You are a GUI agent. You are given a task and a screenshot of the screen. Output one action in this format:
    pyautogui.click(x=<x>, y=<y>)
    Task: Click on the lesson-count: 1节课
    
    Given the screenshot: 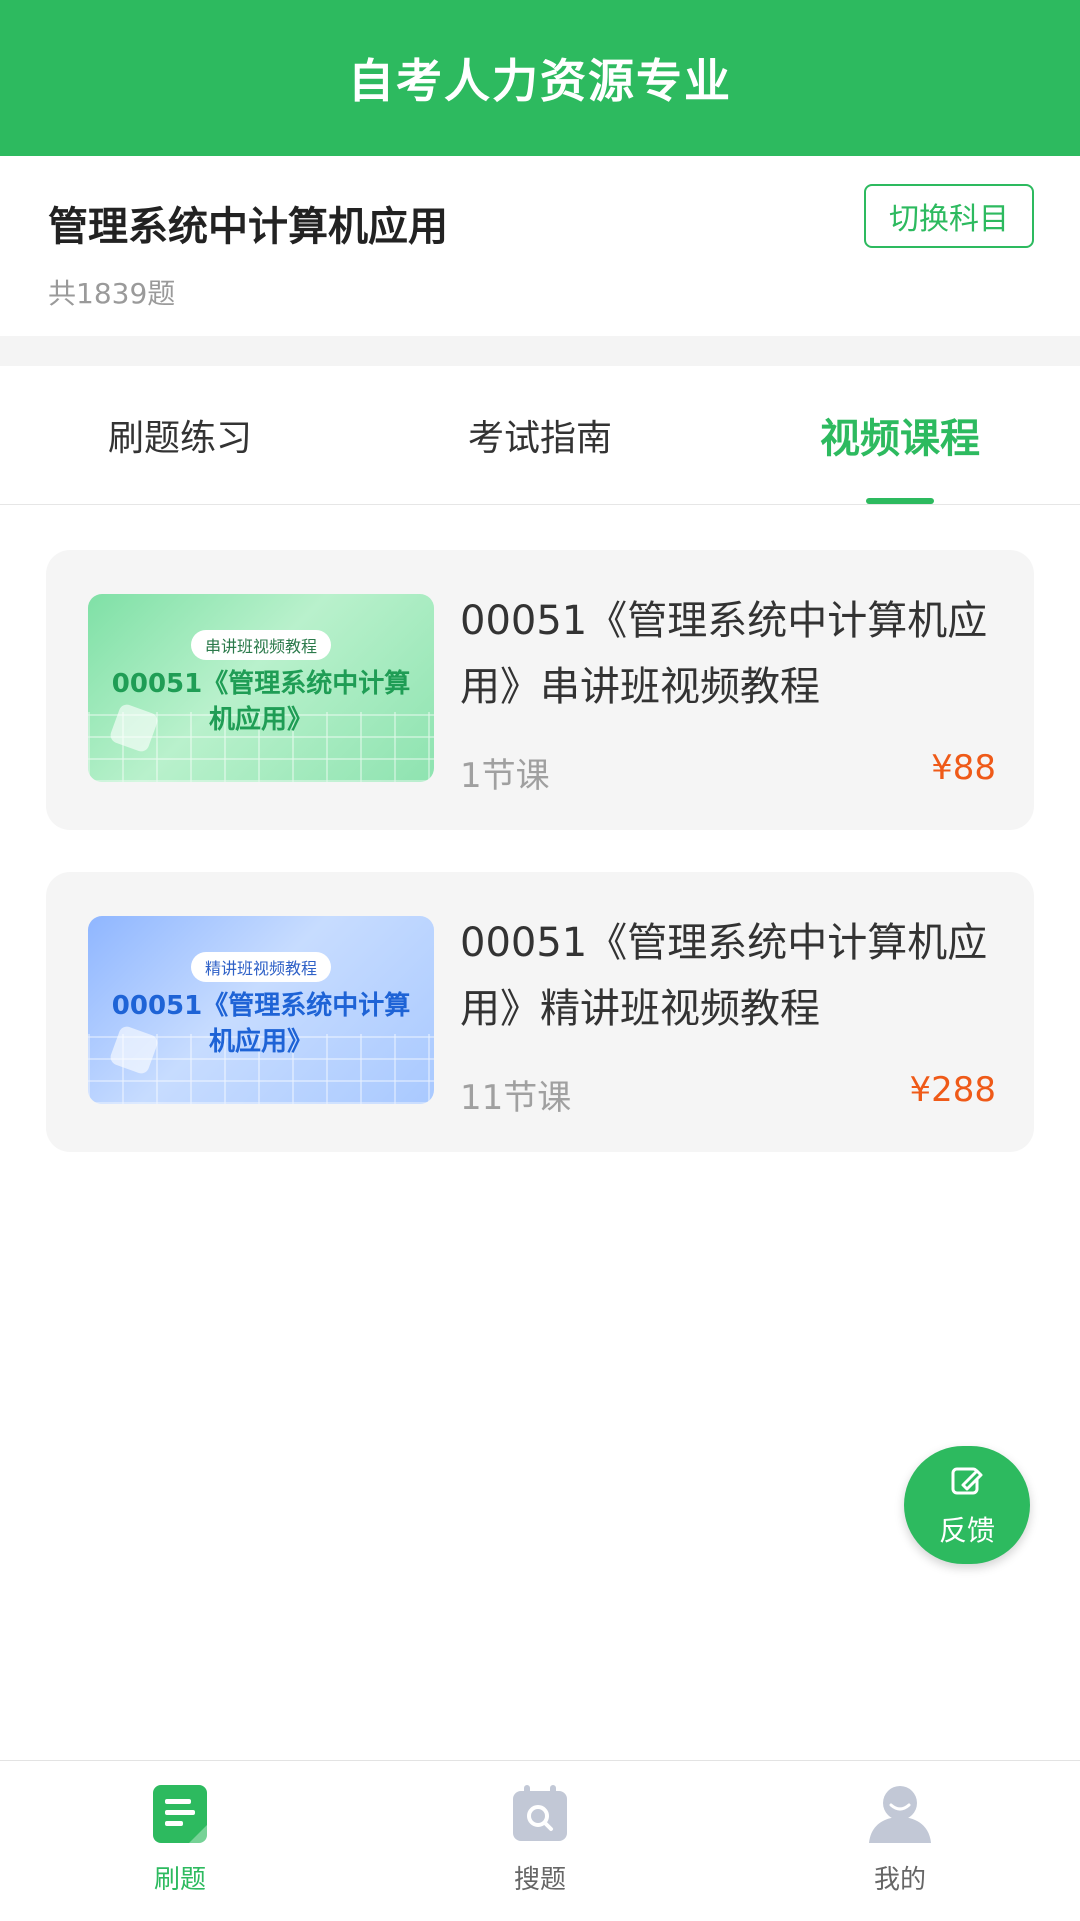 What is the action you would take?
    pyautogui.click(x=505, y=776)
    